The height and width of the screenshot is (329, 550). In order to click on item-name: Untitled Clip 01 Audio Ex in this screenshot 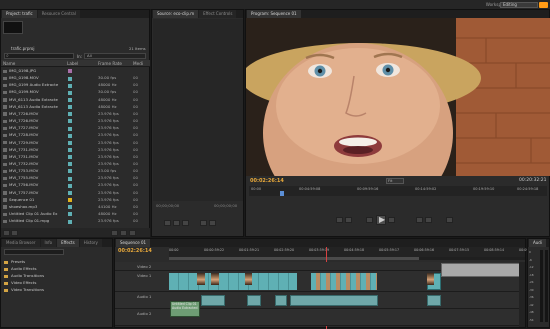, I will do `click(33, 213)`.